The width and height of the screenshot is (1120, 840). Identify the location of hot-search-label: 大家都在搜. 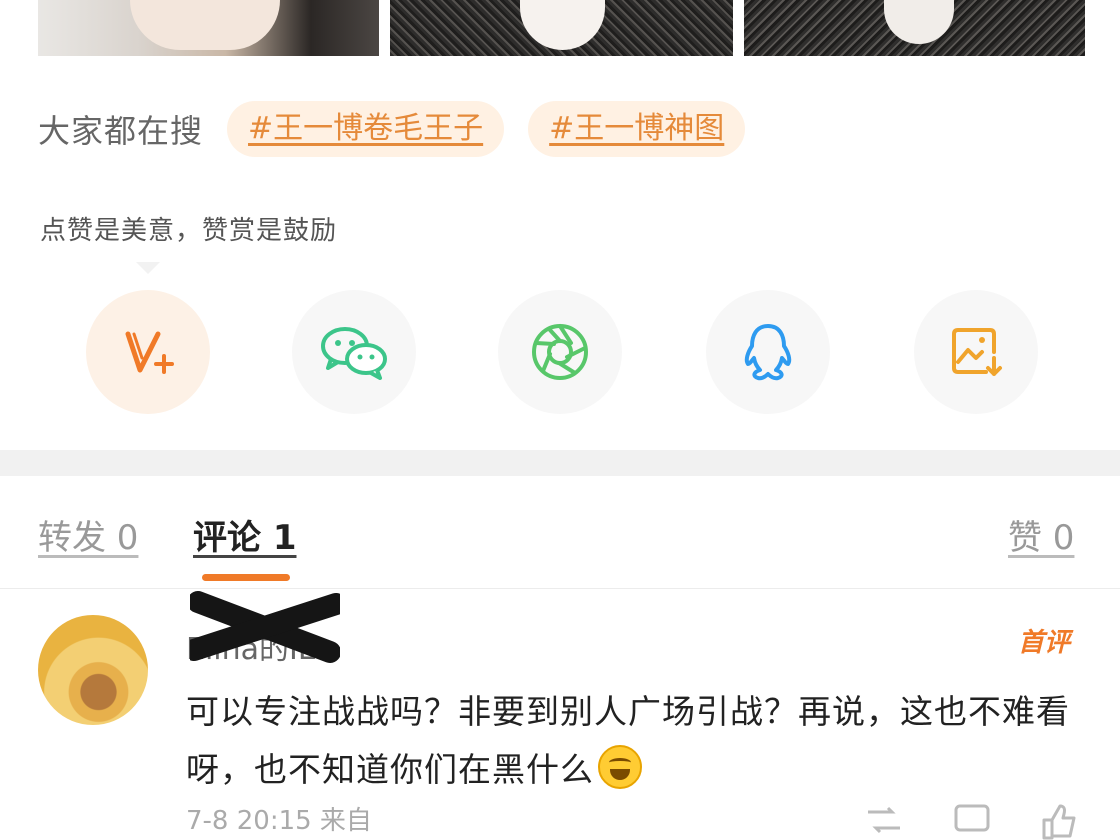
(121, 131).